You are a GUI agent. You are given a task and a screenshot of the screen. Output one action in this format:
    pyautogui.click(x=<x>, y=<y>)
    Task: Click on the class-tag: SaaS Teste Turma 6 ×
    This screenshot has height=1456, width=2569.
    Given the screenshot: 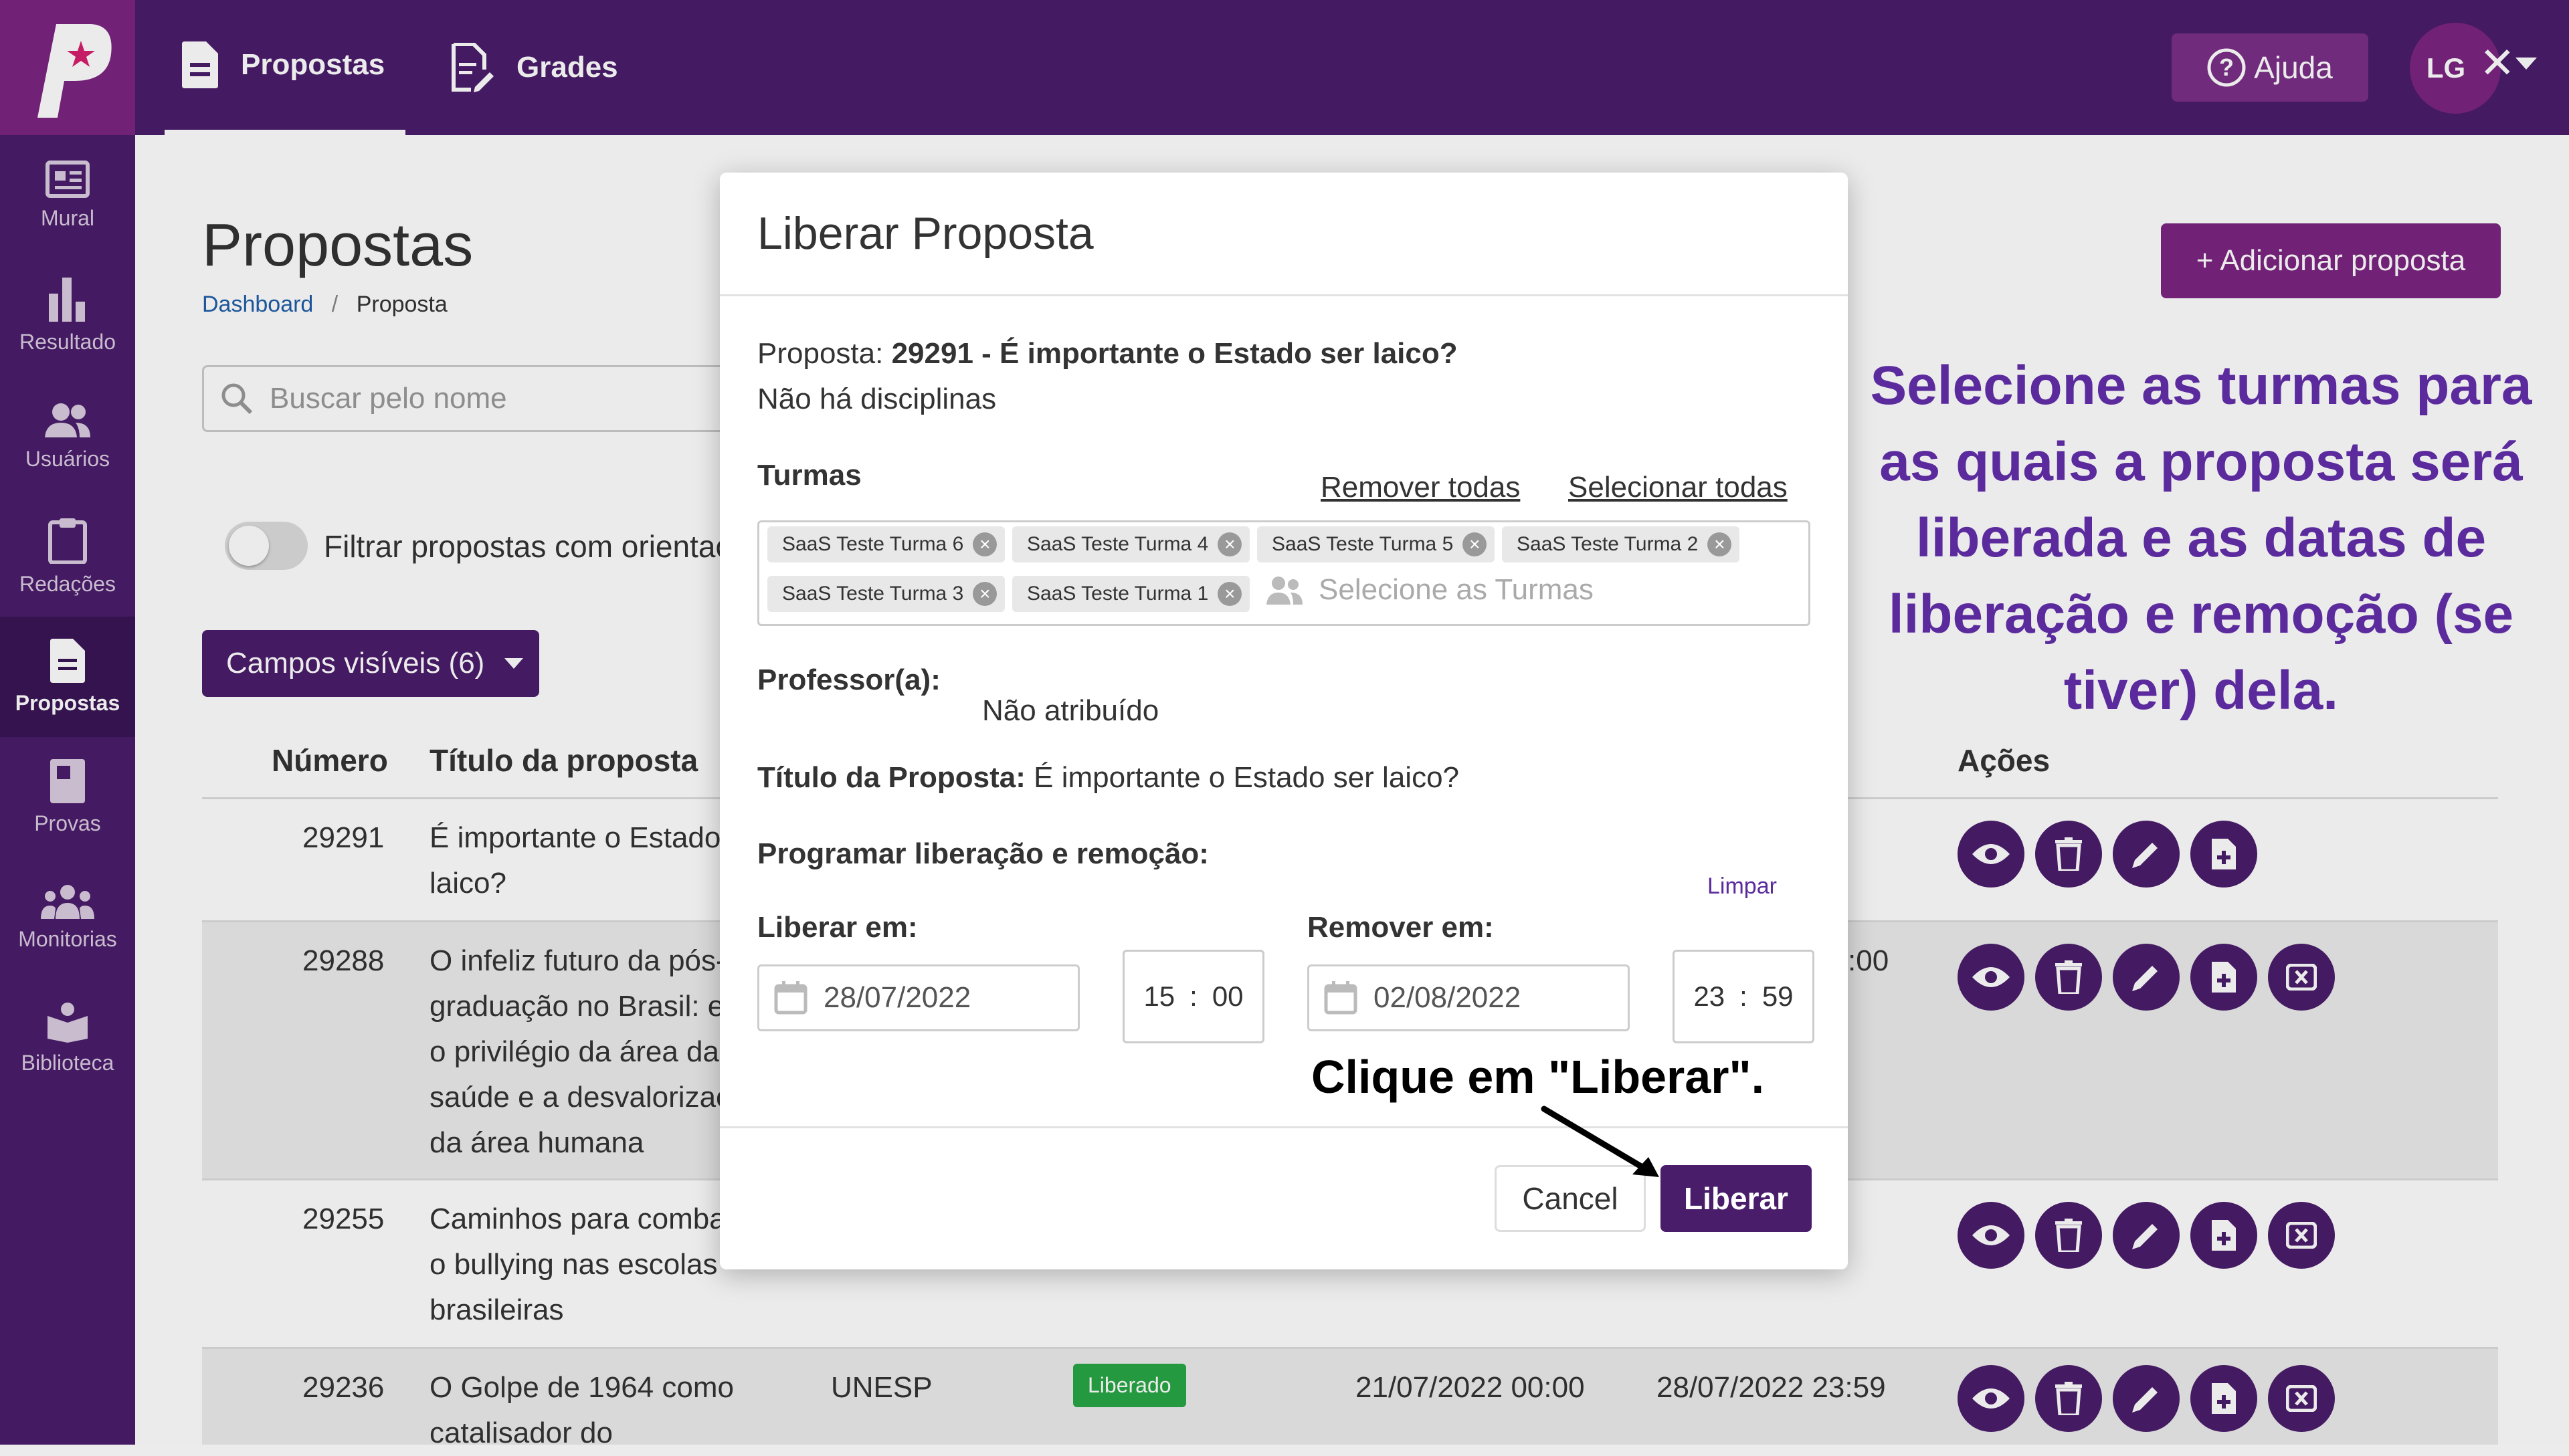 What is the action you would take?
    pyautogui.click(x=886, y=544)
    